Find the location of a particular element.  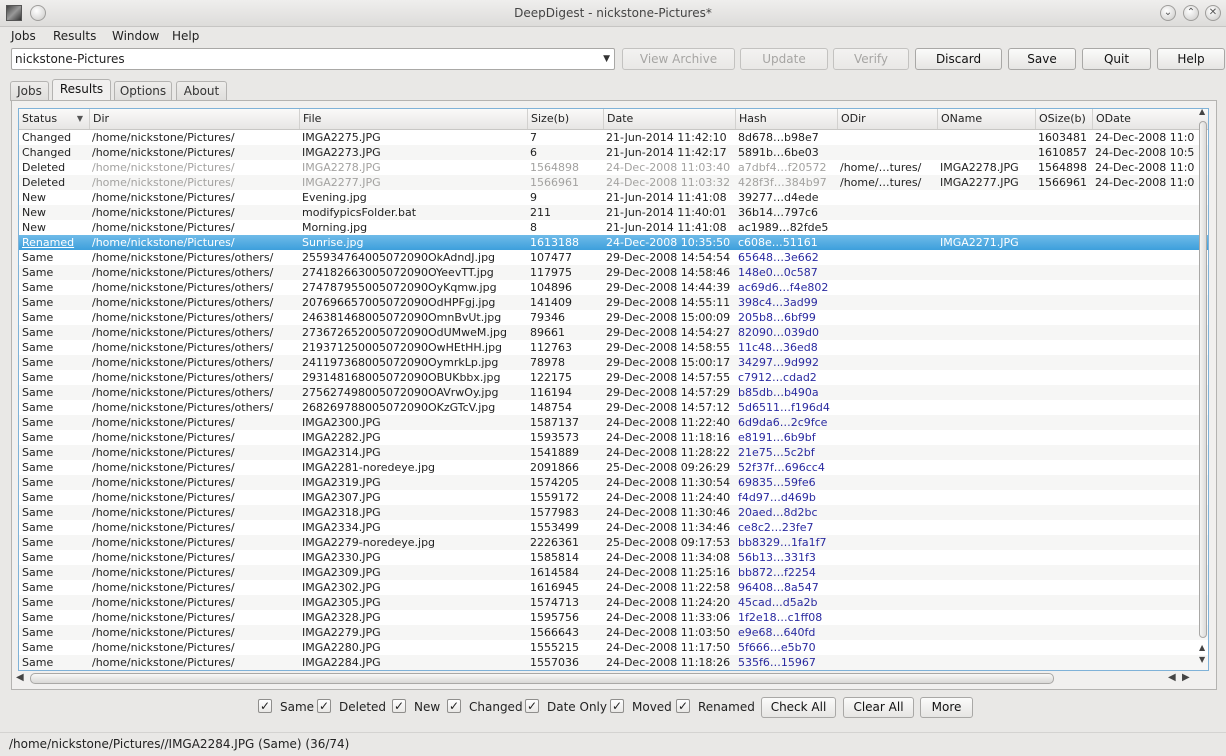

tab-options: Options is located at coordinates (143, 91).